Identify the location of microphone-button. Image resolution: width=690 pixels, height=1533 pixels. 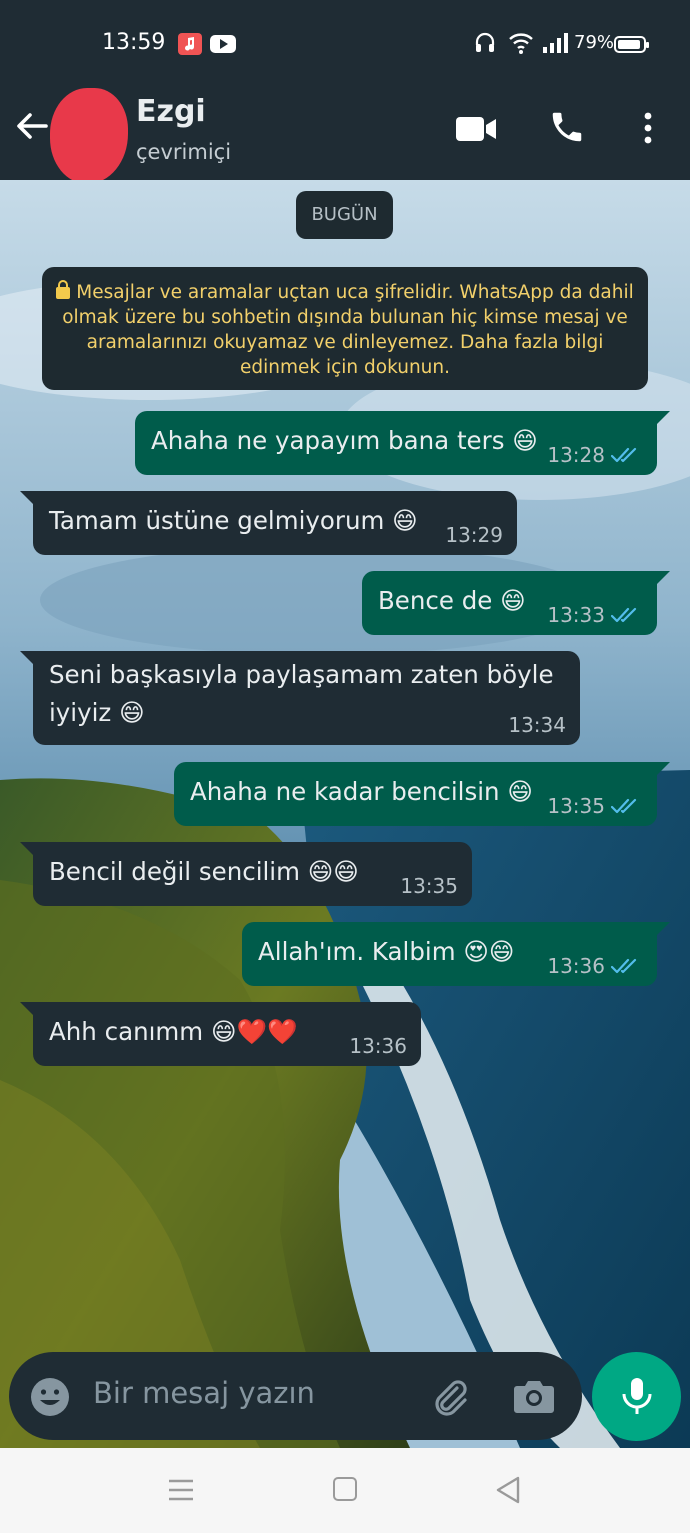
(636, 1396).